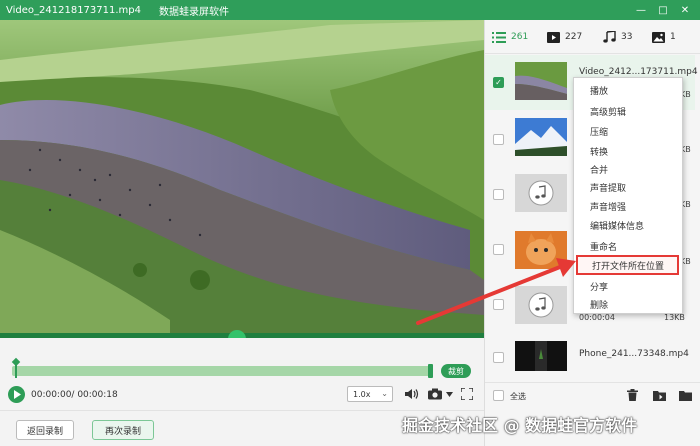 The width and height of the screenshot is (700, 446). What do you see at coordinates (628, 246) in the screenshot?
I see `menu-item-rename: 重命名` at bounding box center [628, 246].